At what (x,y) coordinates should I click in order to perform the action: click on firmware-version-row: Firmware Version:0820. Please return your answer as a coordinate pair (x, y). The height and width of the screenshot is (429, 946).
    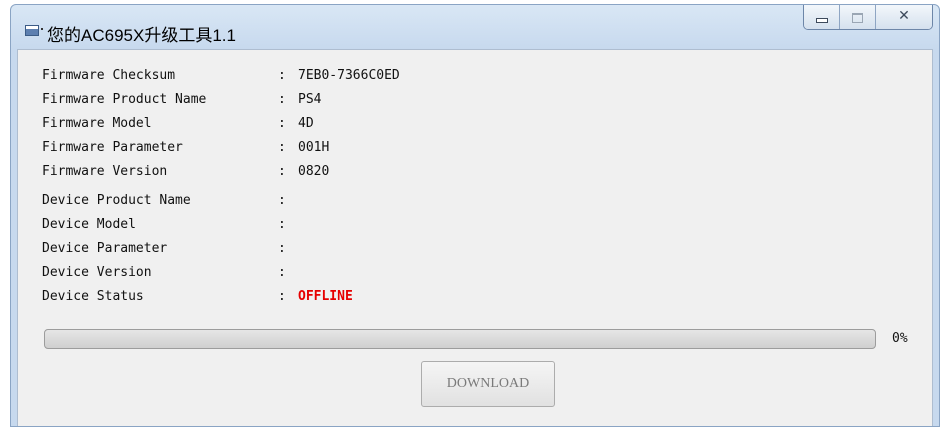
    Looking at the image, I should click on (185, 172).